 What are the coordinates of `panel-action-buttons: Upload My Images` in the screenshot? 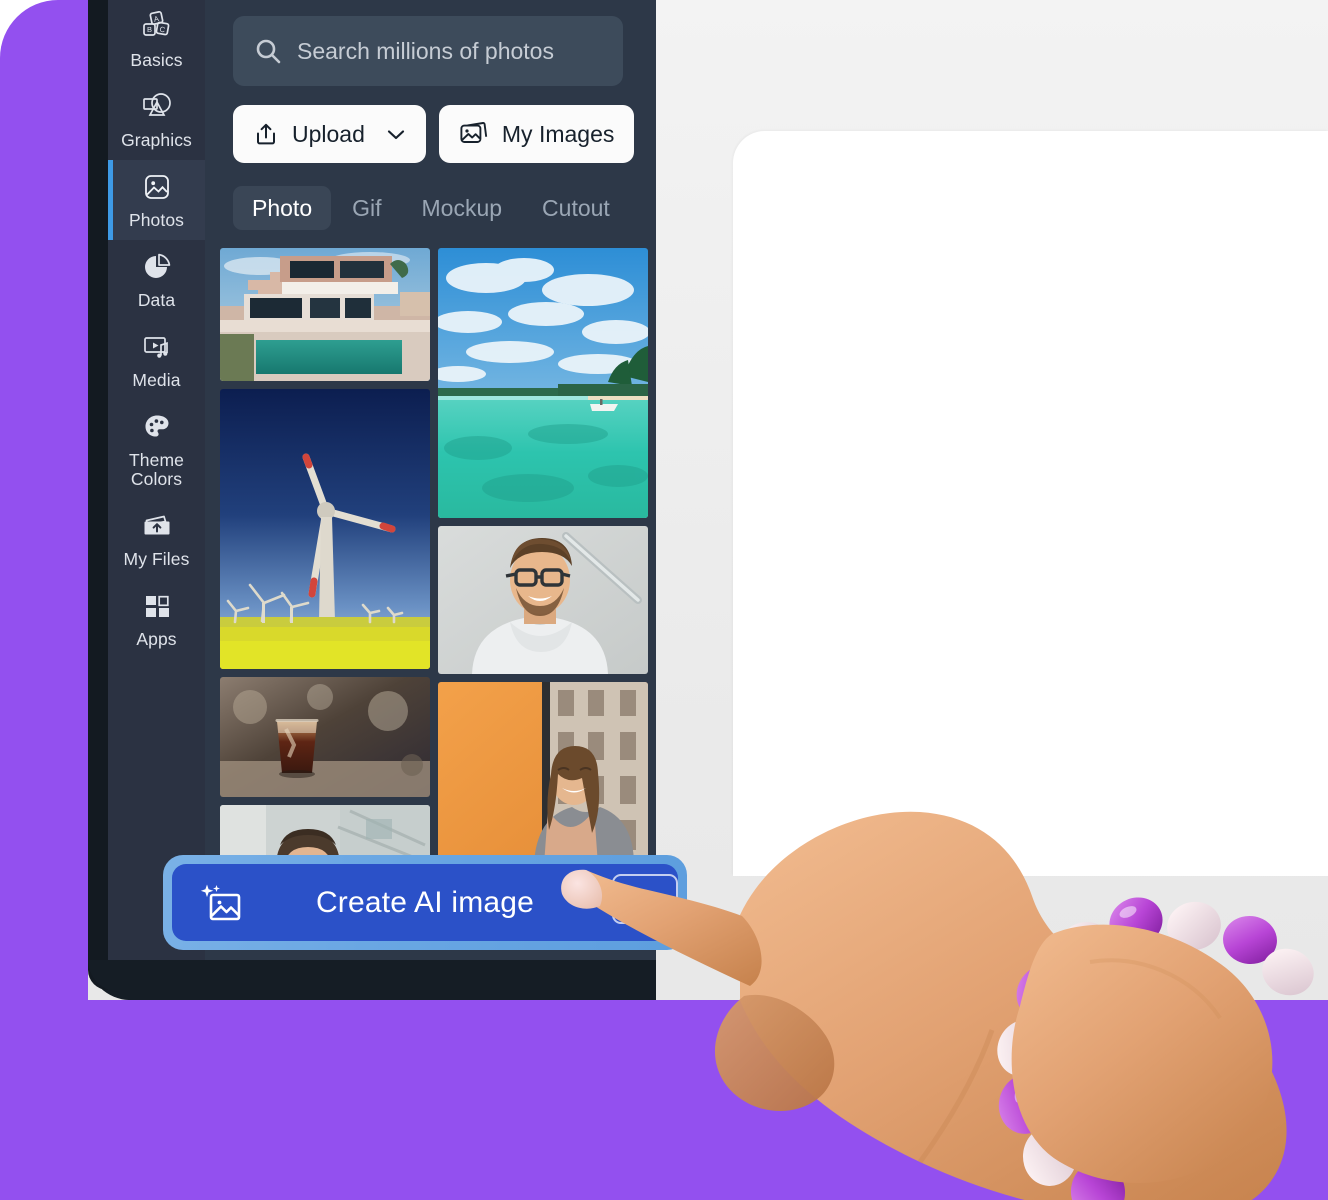 It's located at (434, 134).